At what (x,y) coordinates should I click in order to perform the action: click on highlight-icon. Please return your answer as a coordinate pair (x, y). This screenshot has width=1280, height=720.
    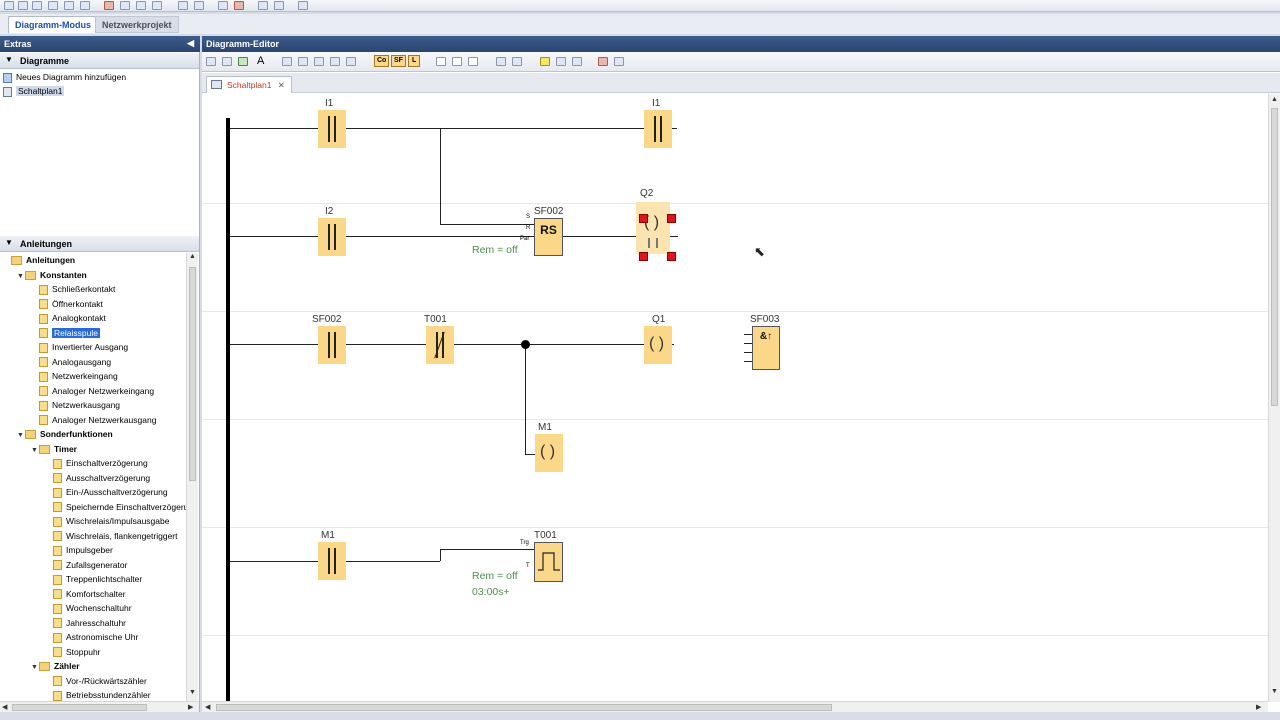
    Looking at the image, I should click on (545, 61).